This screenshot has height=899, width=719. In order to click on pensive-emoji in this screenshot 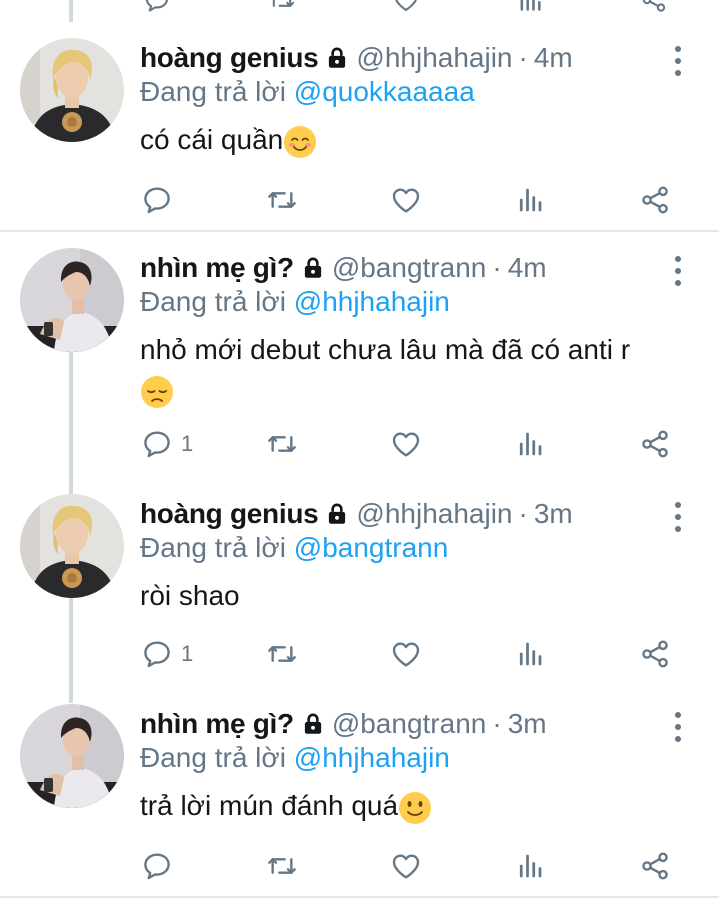, I will do `click(157, 391)`.